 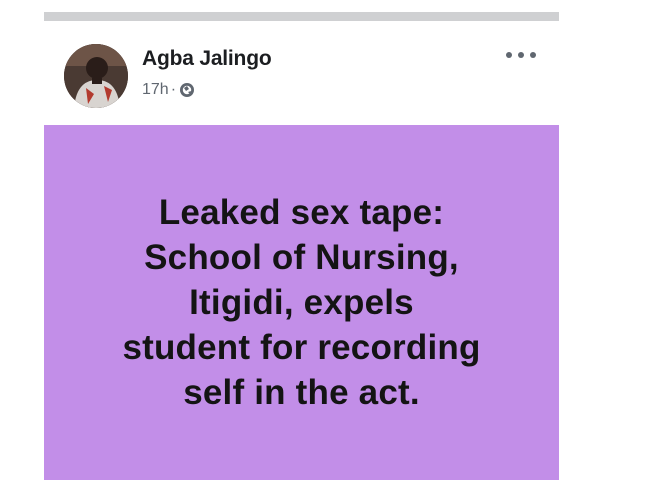 What do you see at coordinates (155, 90) in the screenshot?
I see `post-timestamp: 17h` at bounding box center [155, 90].